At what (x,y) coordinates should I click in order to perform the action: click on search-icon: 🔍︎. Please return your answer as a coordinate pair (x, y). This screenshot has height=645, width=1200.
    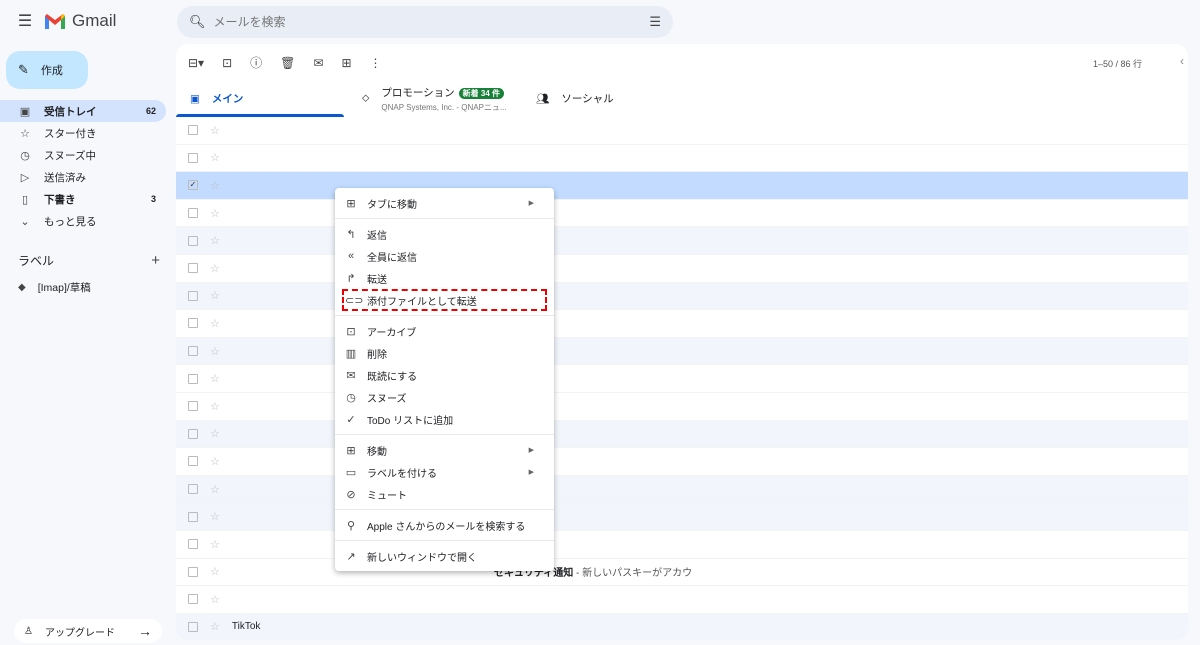
    Looking at the image, I should click on (197, 22).